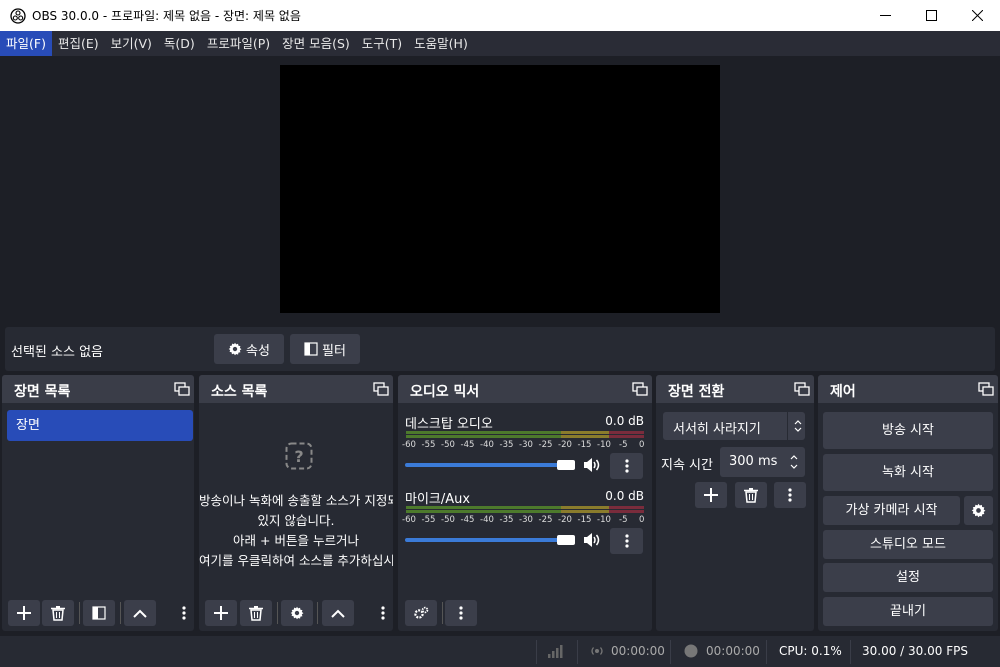 This screenshot has width=1000, height=667. What do you see at coordinates (978, 510) in the screenshot?
I see `virtual-camera-settings-button` at bounding box center [978, 510].